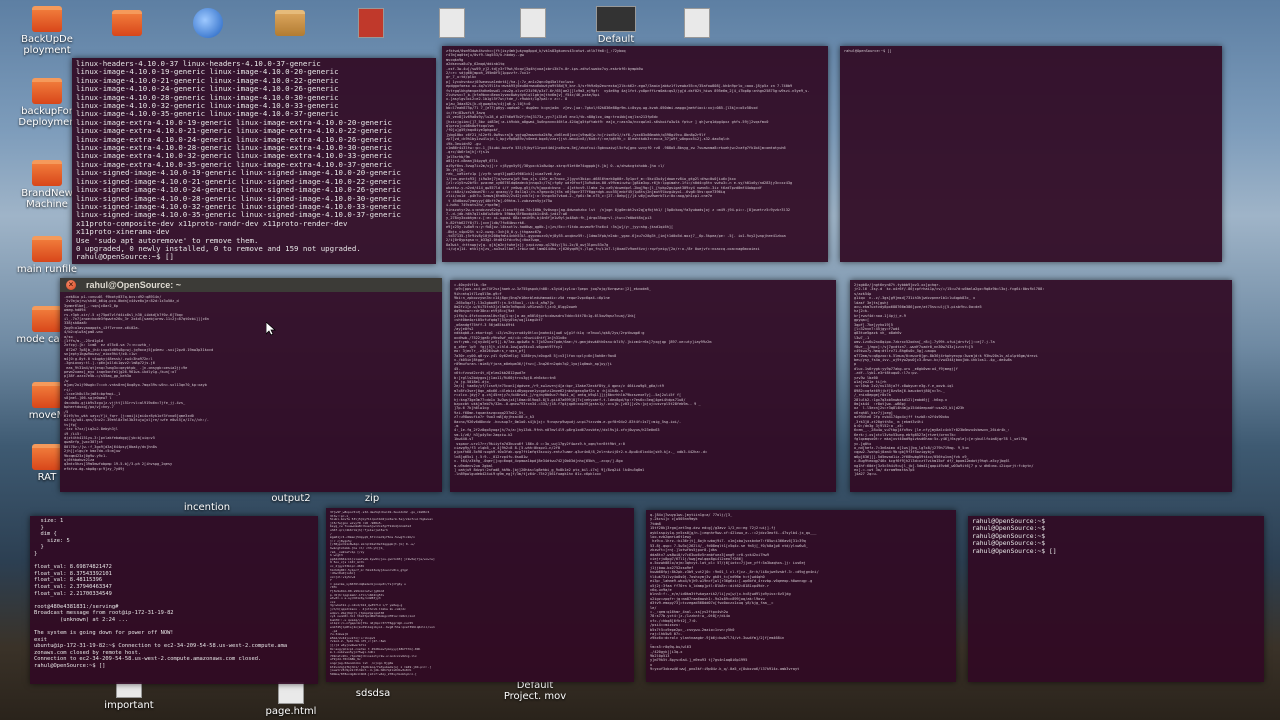  I want to click on desktop-icon-top-doc2, so click(533, 24).